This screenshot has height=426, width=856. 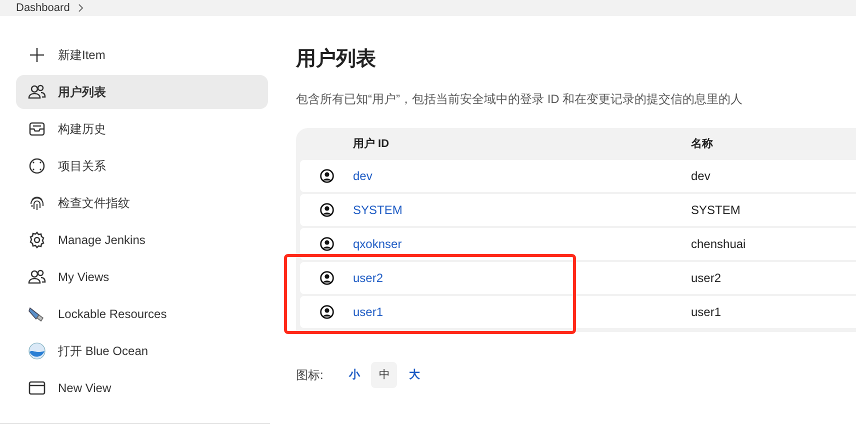 I want to click on column-header: 用户 ID, so click(x=371, y=144).